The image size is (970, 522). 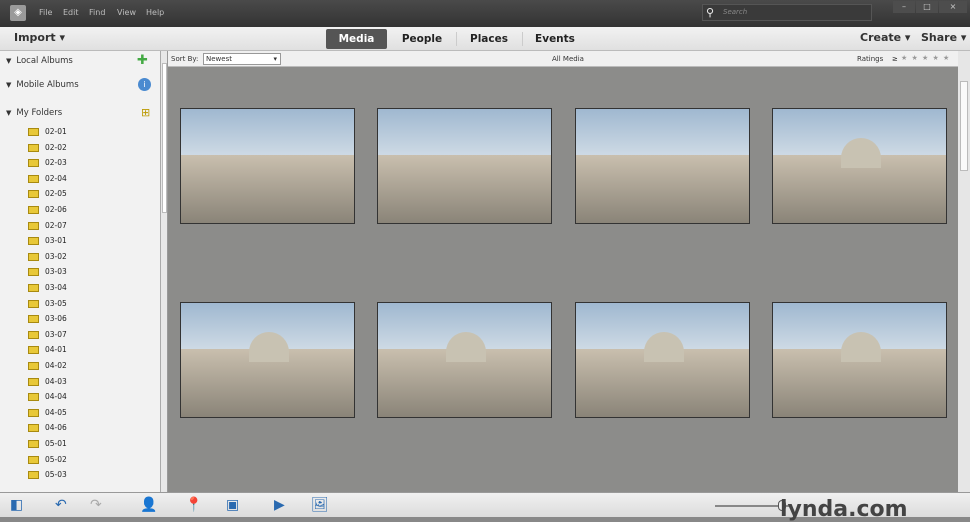 What do you see at coordinates (47, 287) in the screenshot?
I see `folder-item: 03-04` at bounding box center [47, 287].